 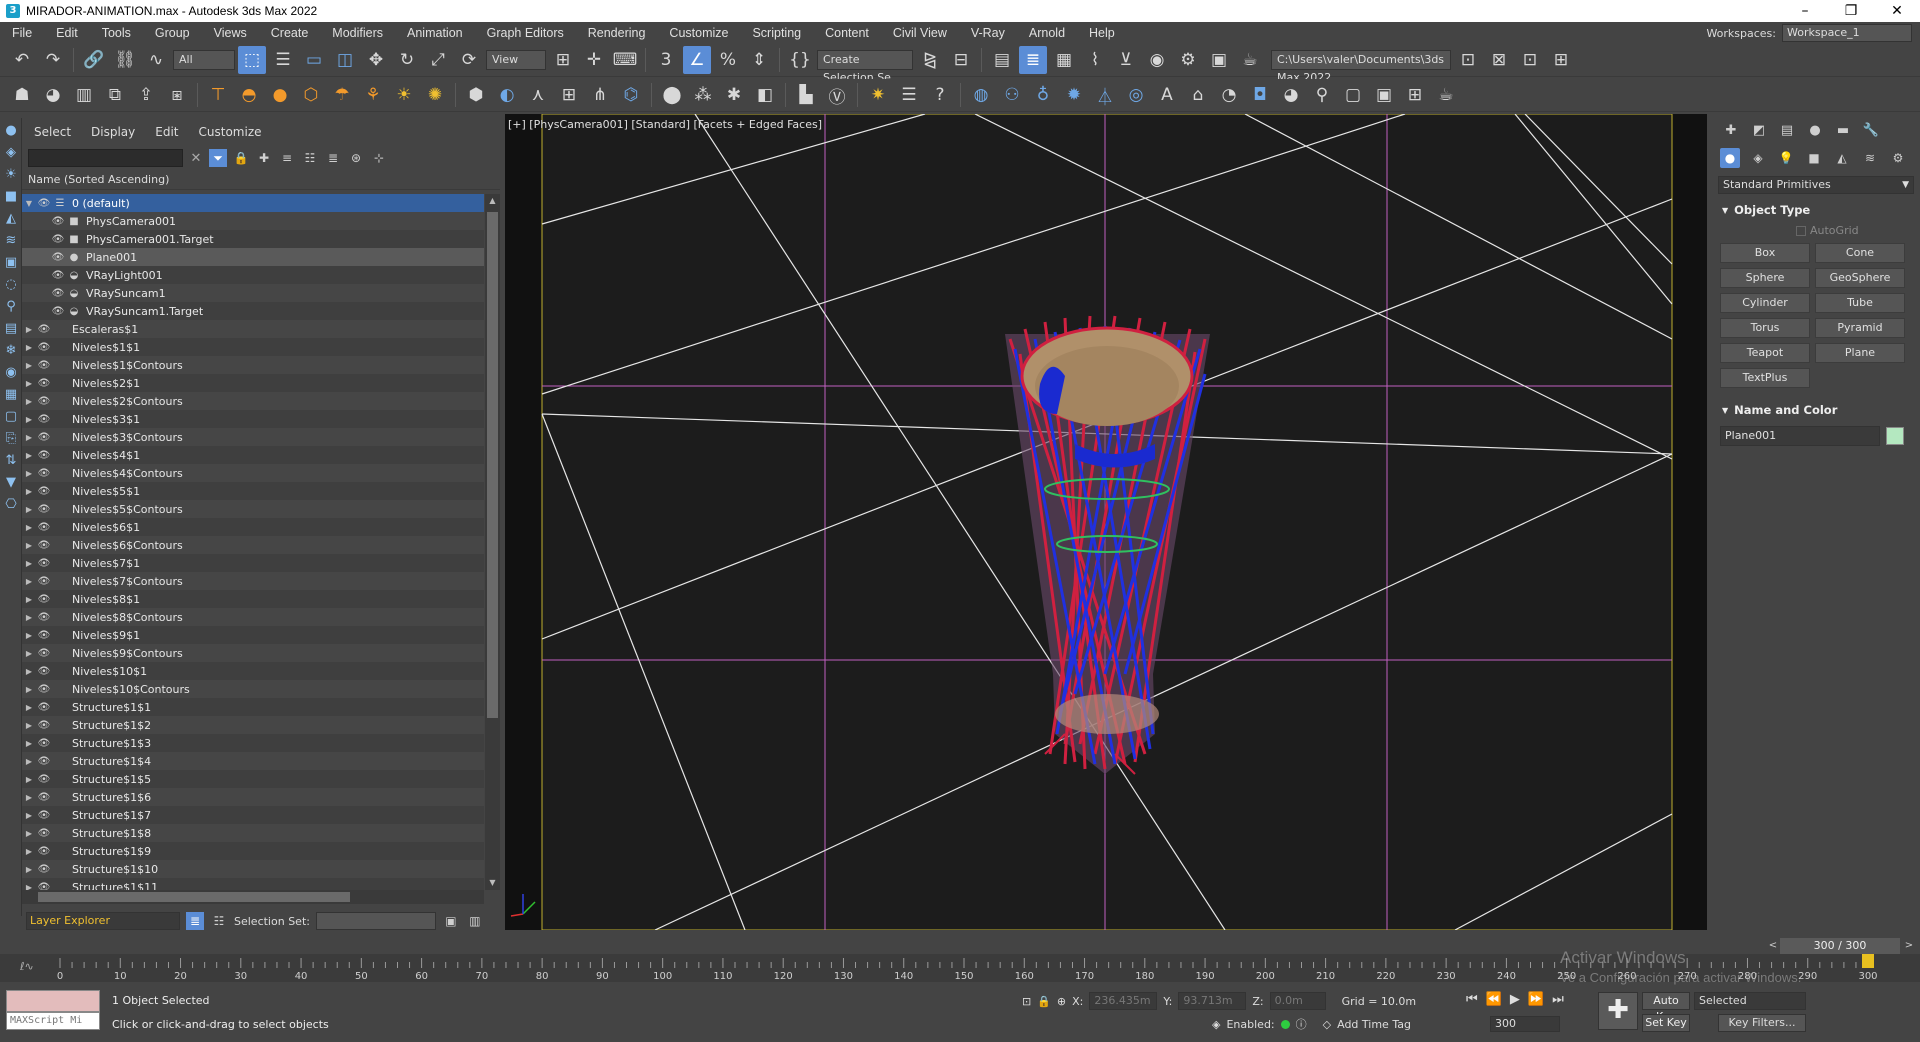 I want to click on expand-arrow-icon: ▼, so click(x=29, y=203).